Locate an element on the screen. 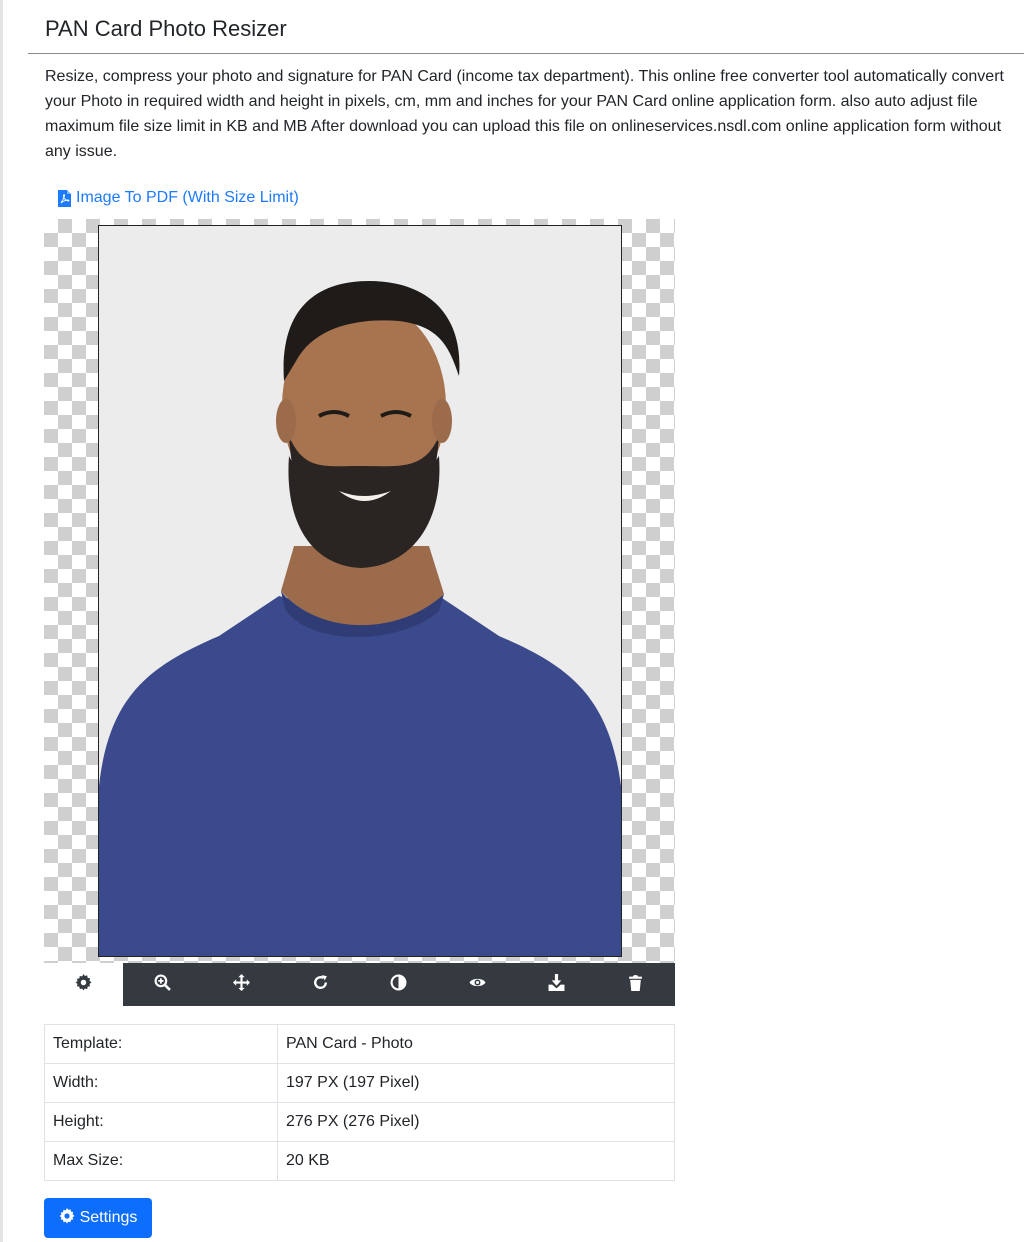 Image resolution: width=1024 pixels, height=1242 pixels. toolbar-download-button is located at coordinates (556, 984).